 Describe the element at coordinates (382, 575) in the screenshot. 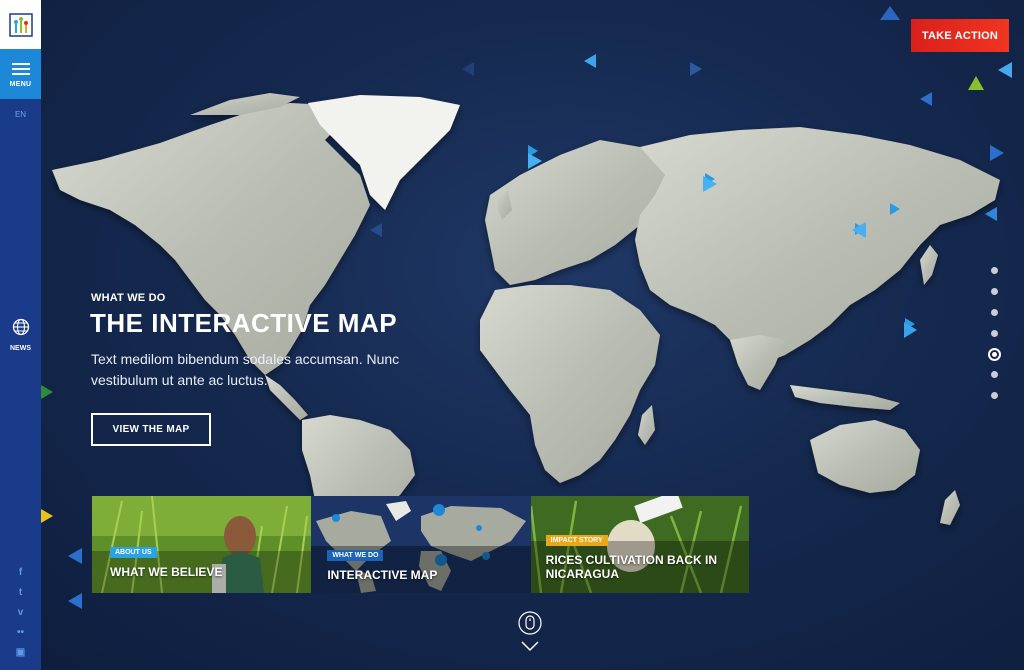

I see `card-title: INTERACTIVE MAP` at that location.